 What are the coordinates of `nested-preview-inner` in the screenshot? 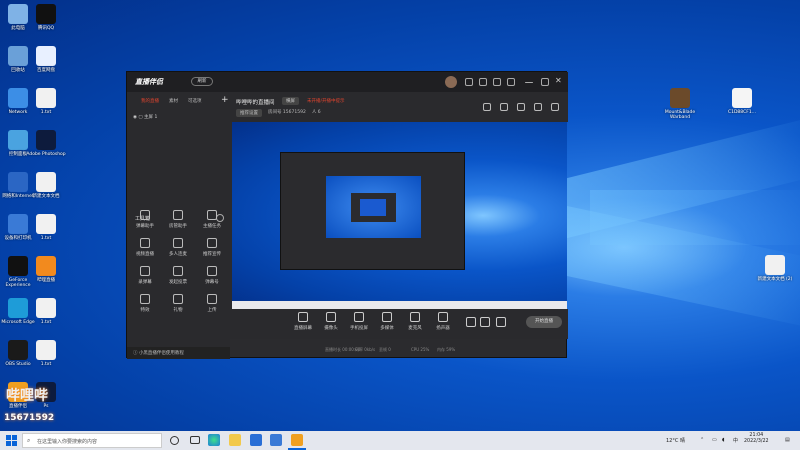 It's located at (373, 207).